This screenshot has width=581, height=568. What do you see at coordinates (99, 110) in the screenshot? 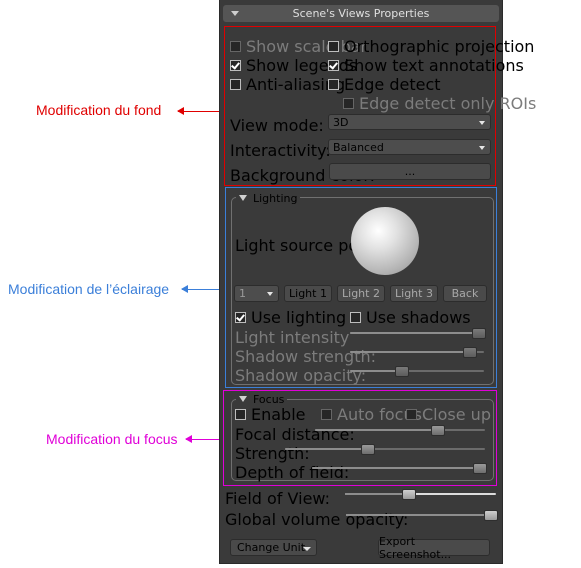
I see `annotation-fond: Modification du fond` at bounding box center [99, 110].